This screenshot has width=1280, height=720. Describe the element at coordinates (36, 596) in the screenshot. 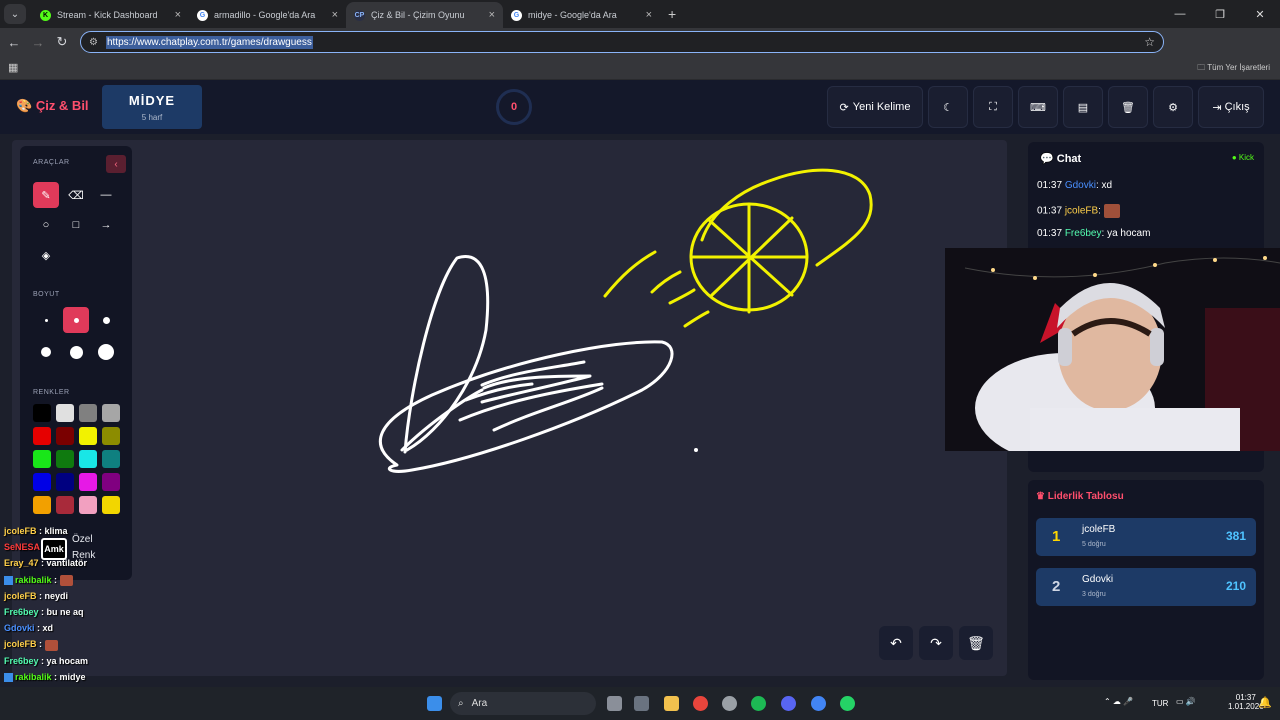

I see `overlay-message: jcoleFB : neydi` at that location.